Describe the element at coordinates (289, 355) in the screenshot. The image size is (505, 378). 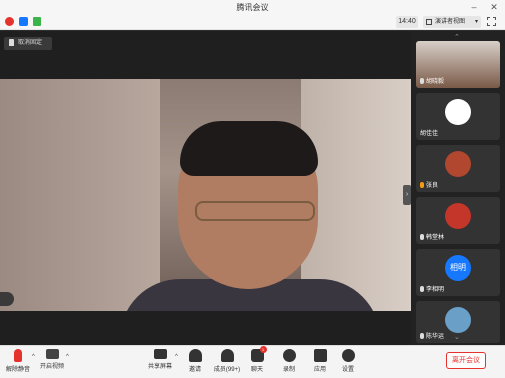
I see `record-icon` at that location.